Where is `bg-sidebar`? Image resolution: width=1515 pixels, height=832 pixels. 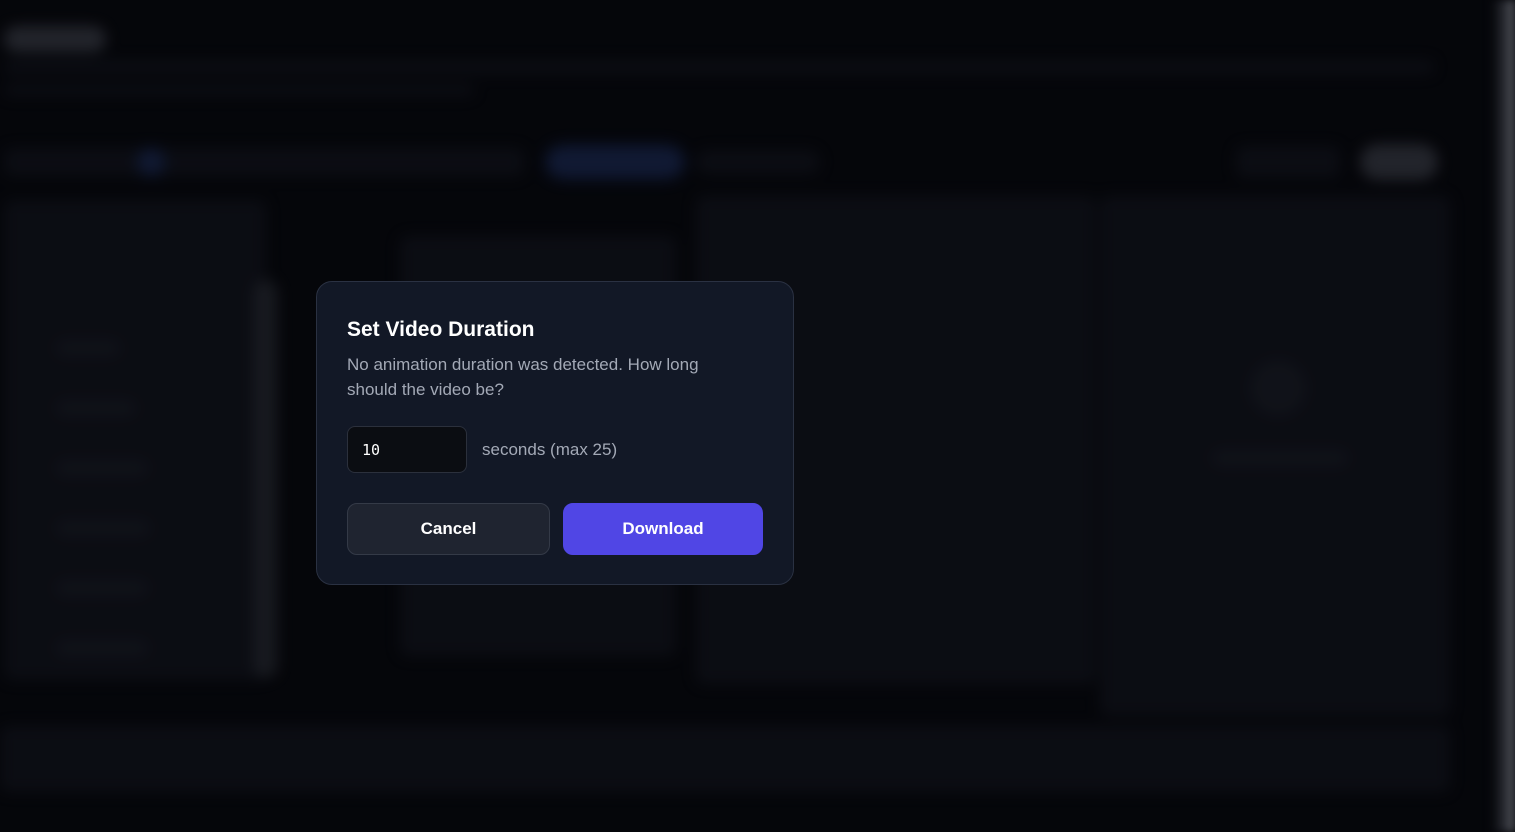
bg-sidebar is located at coordinates (135, 440).